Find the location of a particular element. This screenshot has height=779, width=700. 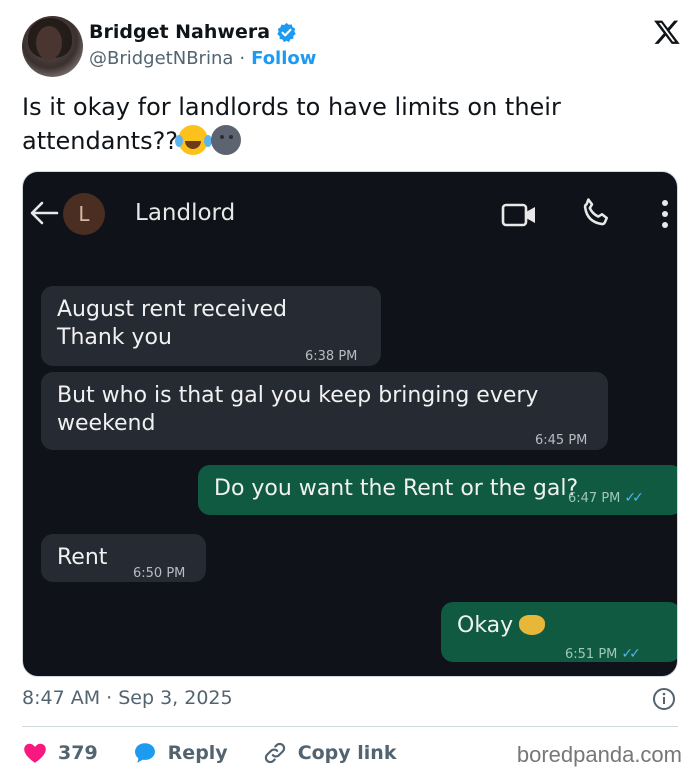

like-count: 379 is located at coordinates (78, 753).